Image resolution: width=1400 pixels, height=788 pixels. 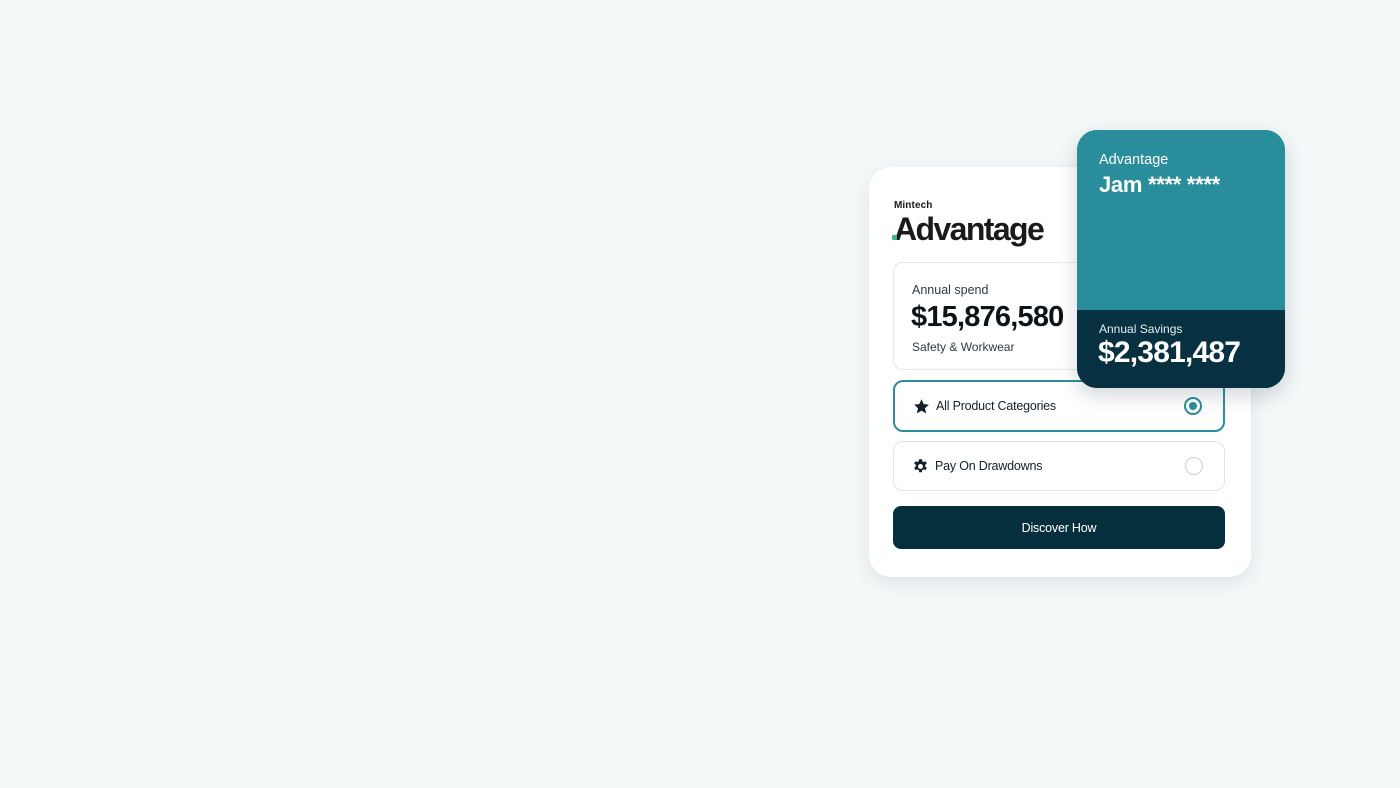 I want to click on annual-spend-value: $15,876,580, so click(x=987, y=317).